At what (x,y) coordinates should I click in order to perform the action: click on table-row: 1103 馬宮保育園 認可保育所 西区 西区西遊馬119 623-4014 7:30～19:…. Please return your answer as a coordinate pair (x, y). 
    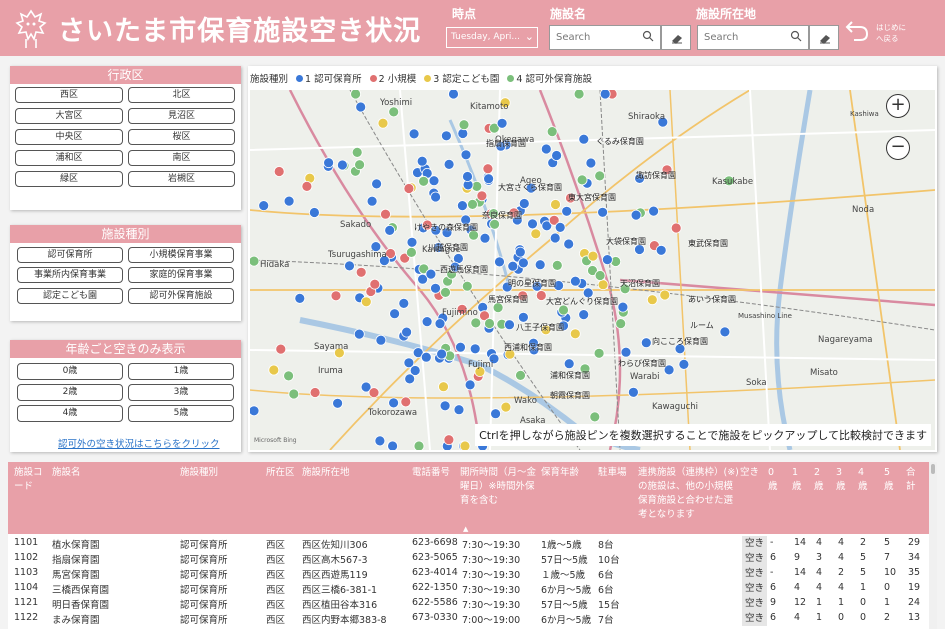
    Looking at the image, I should click on (472, 573).